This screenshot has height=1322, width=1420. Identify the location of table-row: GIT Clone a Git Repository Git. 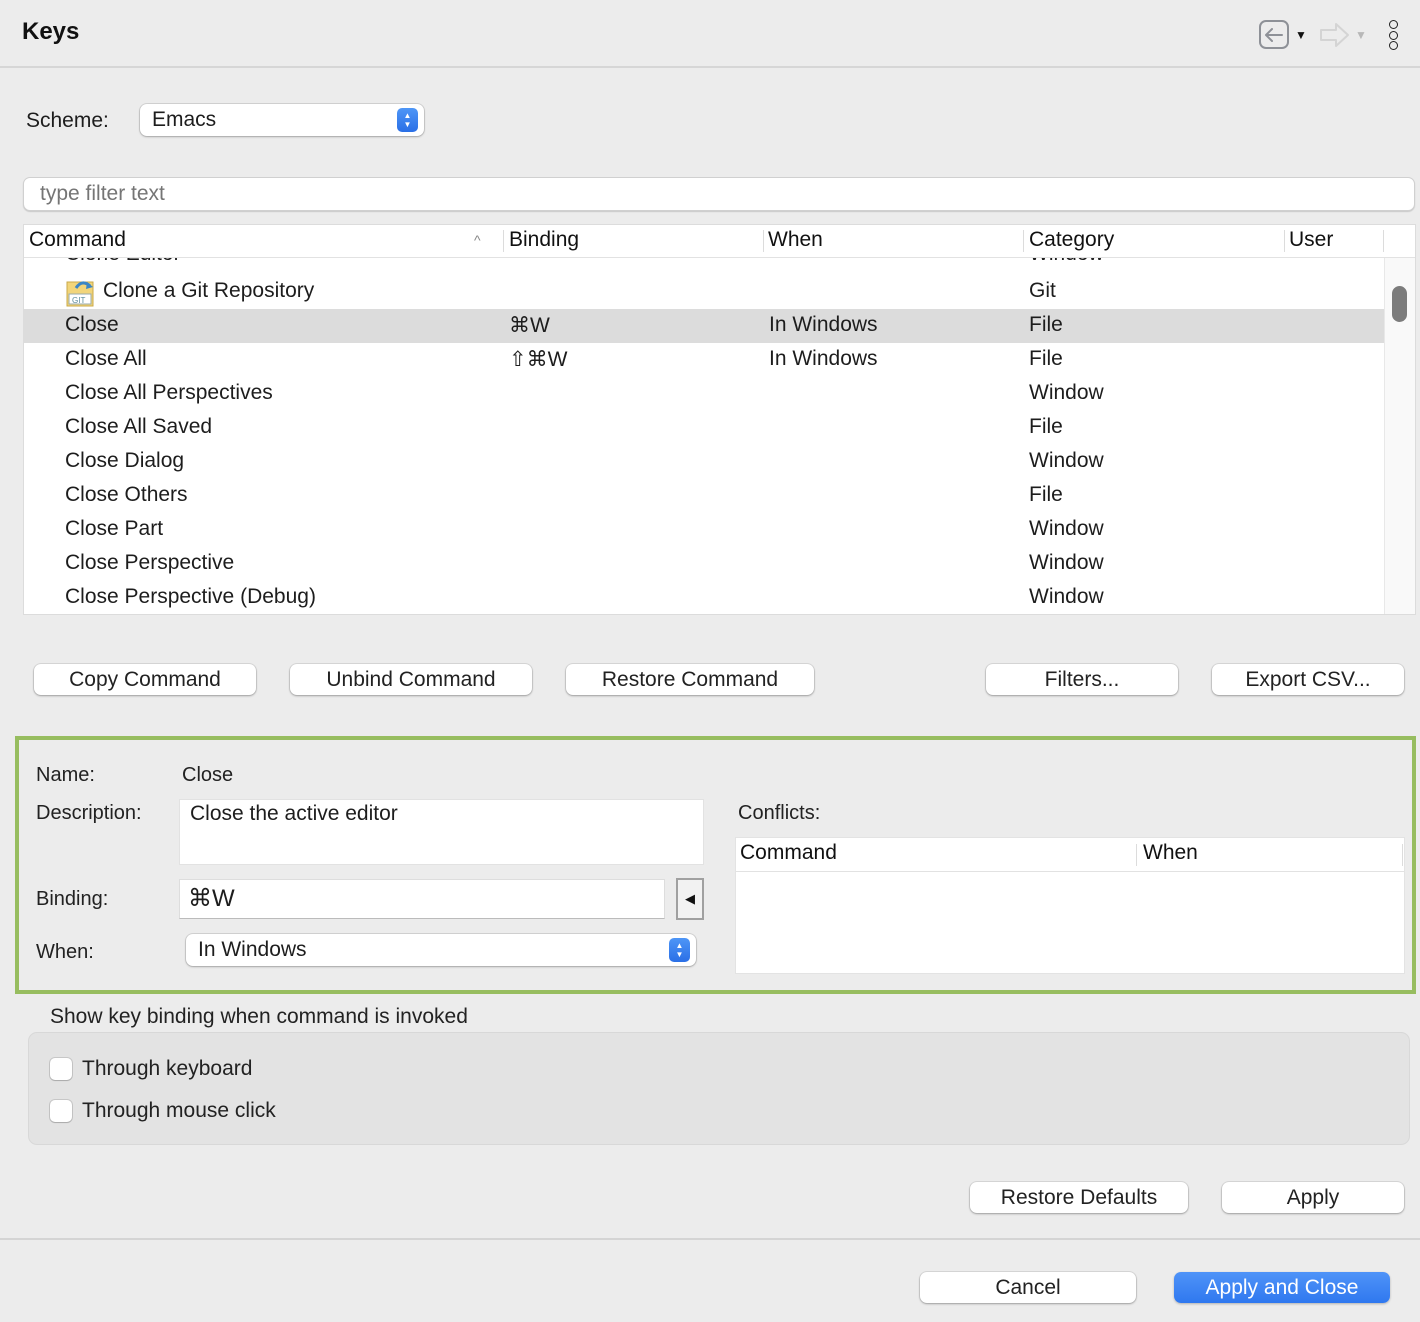
(704, 292).